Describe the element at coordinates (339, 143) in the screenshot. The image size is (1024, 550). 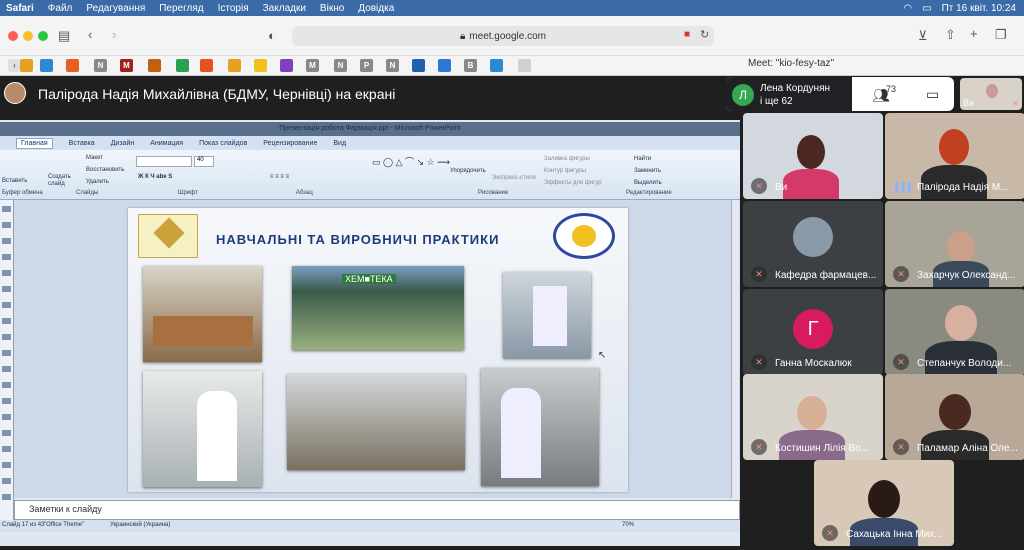
I see `tab-view: Вид` at that location.